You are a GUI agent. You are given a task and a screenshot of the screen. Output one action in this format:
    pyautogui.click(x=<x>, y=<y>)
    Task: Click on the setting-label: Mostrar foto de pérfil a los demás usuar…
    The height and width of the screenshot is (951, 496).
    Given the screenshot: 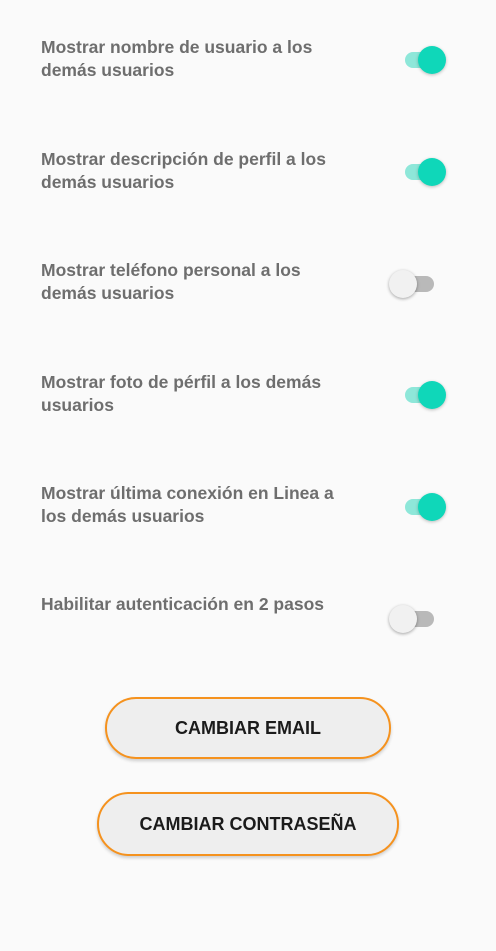 What is the action you would take?
    pyautogui.click(x=181, y=393)
    